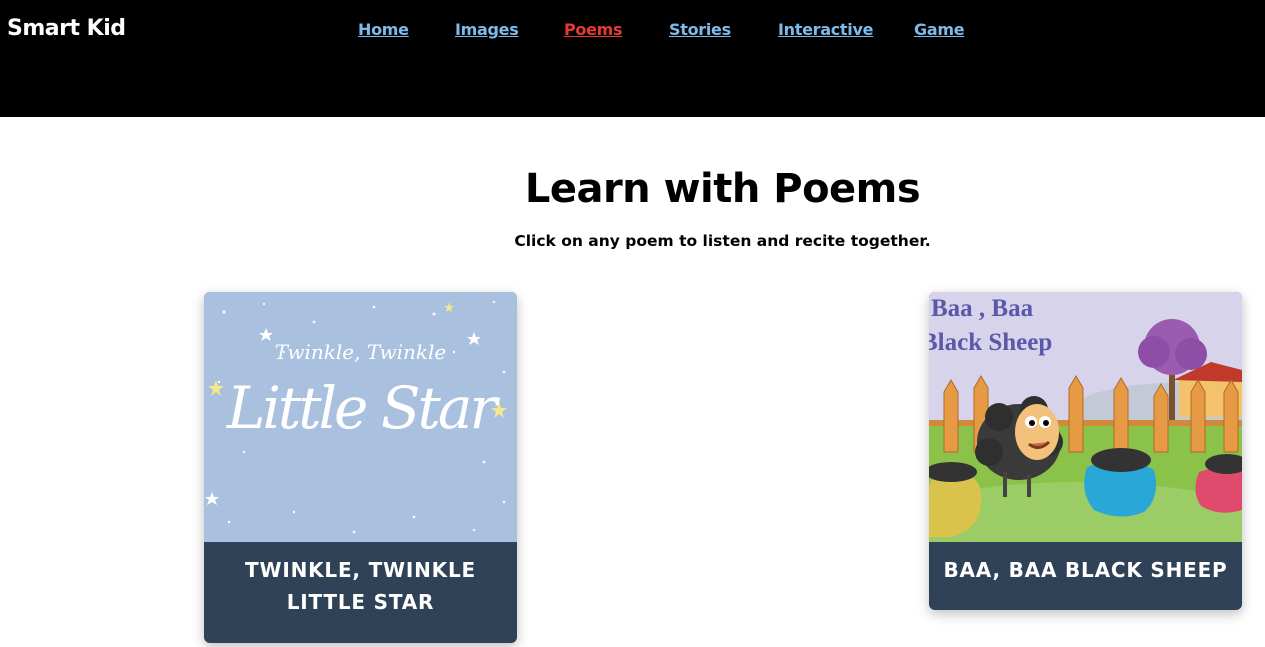 The image size is (1265, 647). Describe the element at coordinates (360, 586) in the screenshot. I see `poem-caption-twinkle: TWINKLE, TWINKLE LITTLE STAR` at that location.